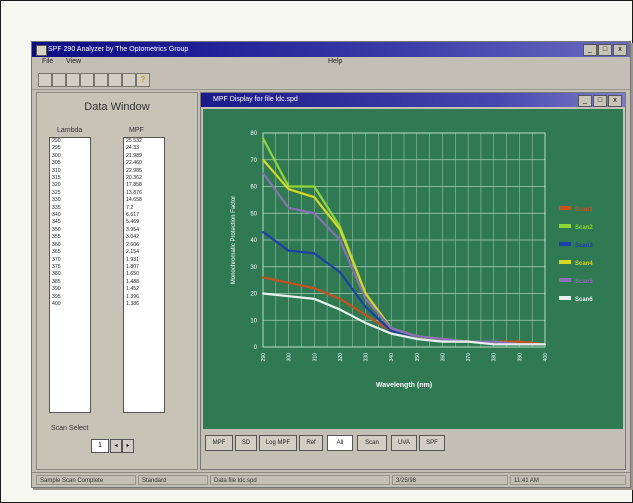  I want to click on list-item: 385, so click(70, 282).